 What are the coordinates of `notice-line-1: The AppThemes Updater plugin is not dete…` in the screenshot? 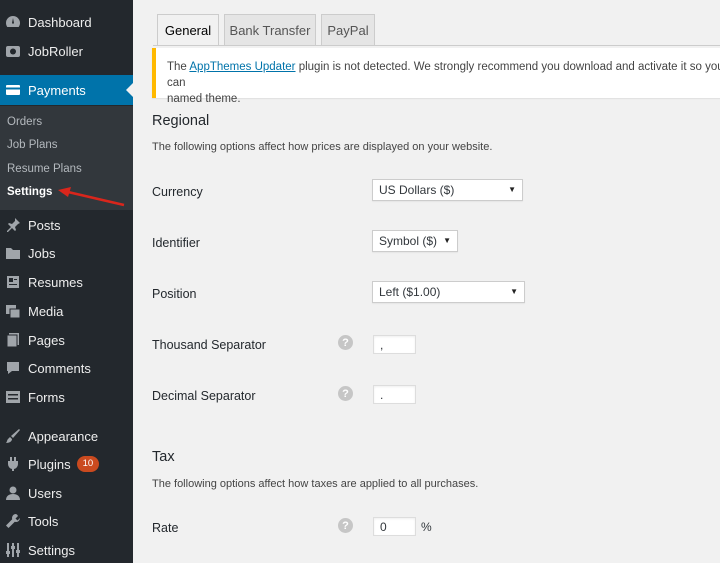 It's located at (443, 75).